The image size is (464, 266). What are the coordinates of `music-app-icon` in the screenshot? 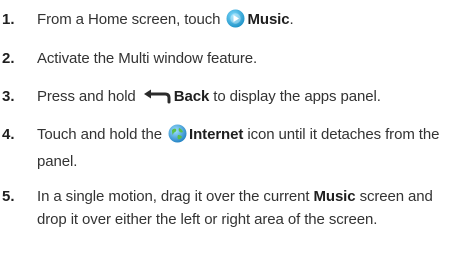 It's located at (235, 22).